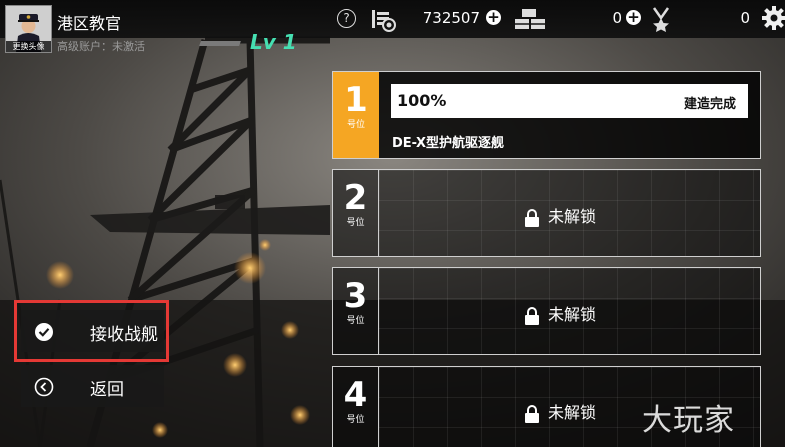 This screenshot has height=447, width=785. I want to click on build-progress-bar: 100% 建造完成, so click(569, 101).